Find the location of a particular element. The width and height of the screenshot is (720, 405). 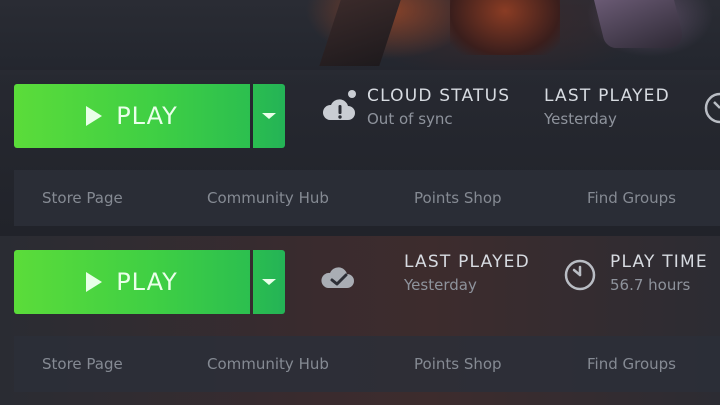

stat-value: Out of sync is located at coordinates (410, 119).